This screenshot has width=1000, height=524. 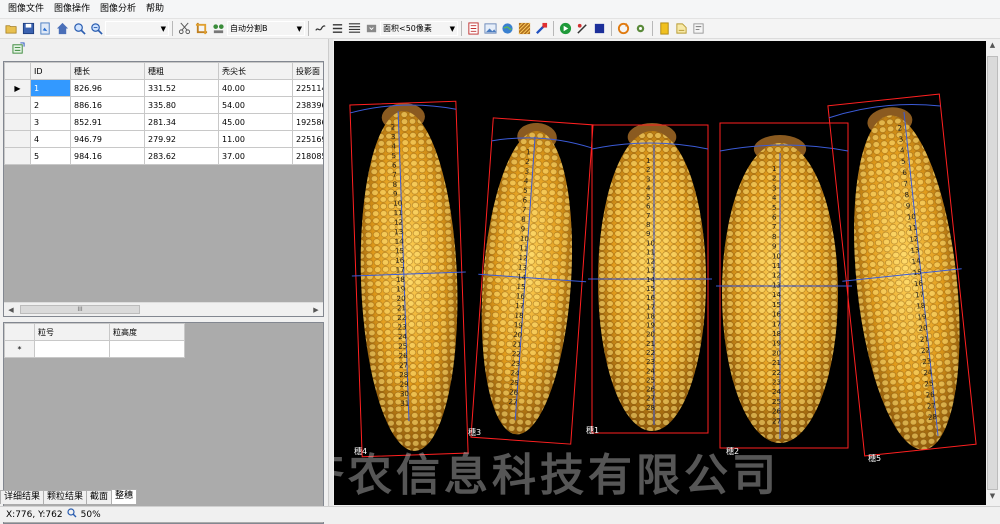 I want to click on menu-image-file: 图像文件, so click(x=29, y=9).